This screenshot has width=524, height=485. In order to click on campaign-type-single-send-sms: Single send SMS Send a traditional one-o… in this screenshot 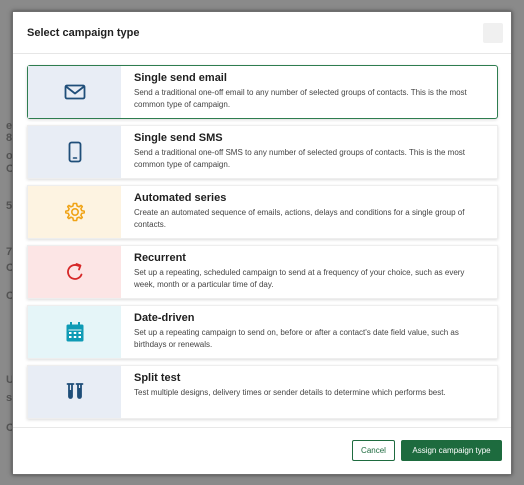, I will do `click(262, 152)`.